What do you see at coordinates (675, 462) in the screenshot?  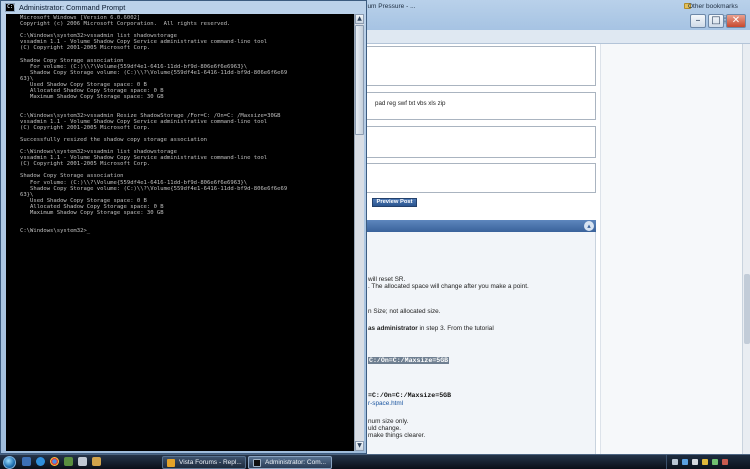 I see `tray-arrow-icon` at bounding box center [675, 462].